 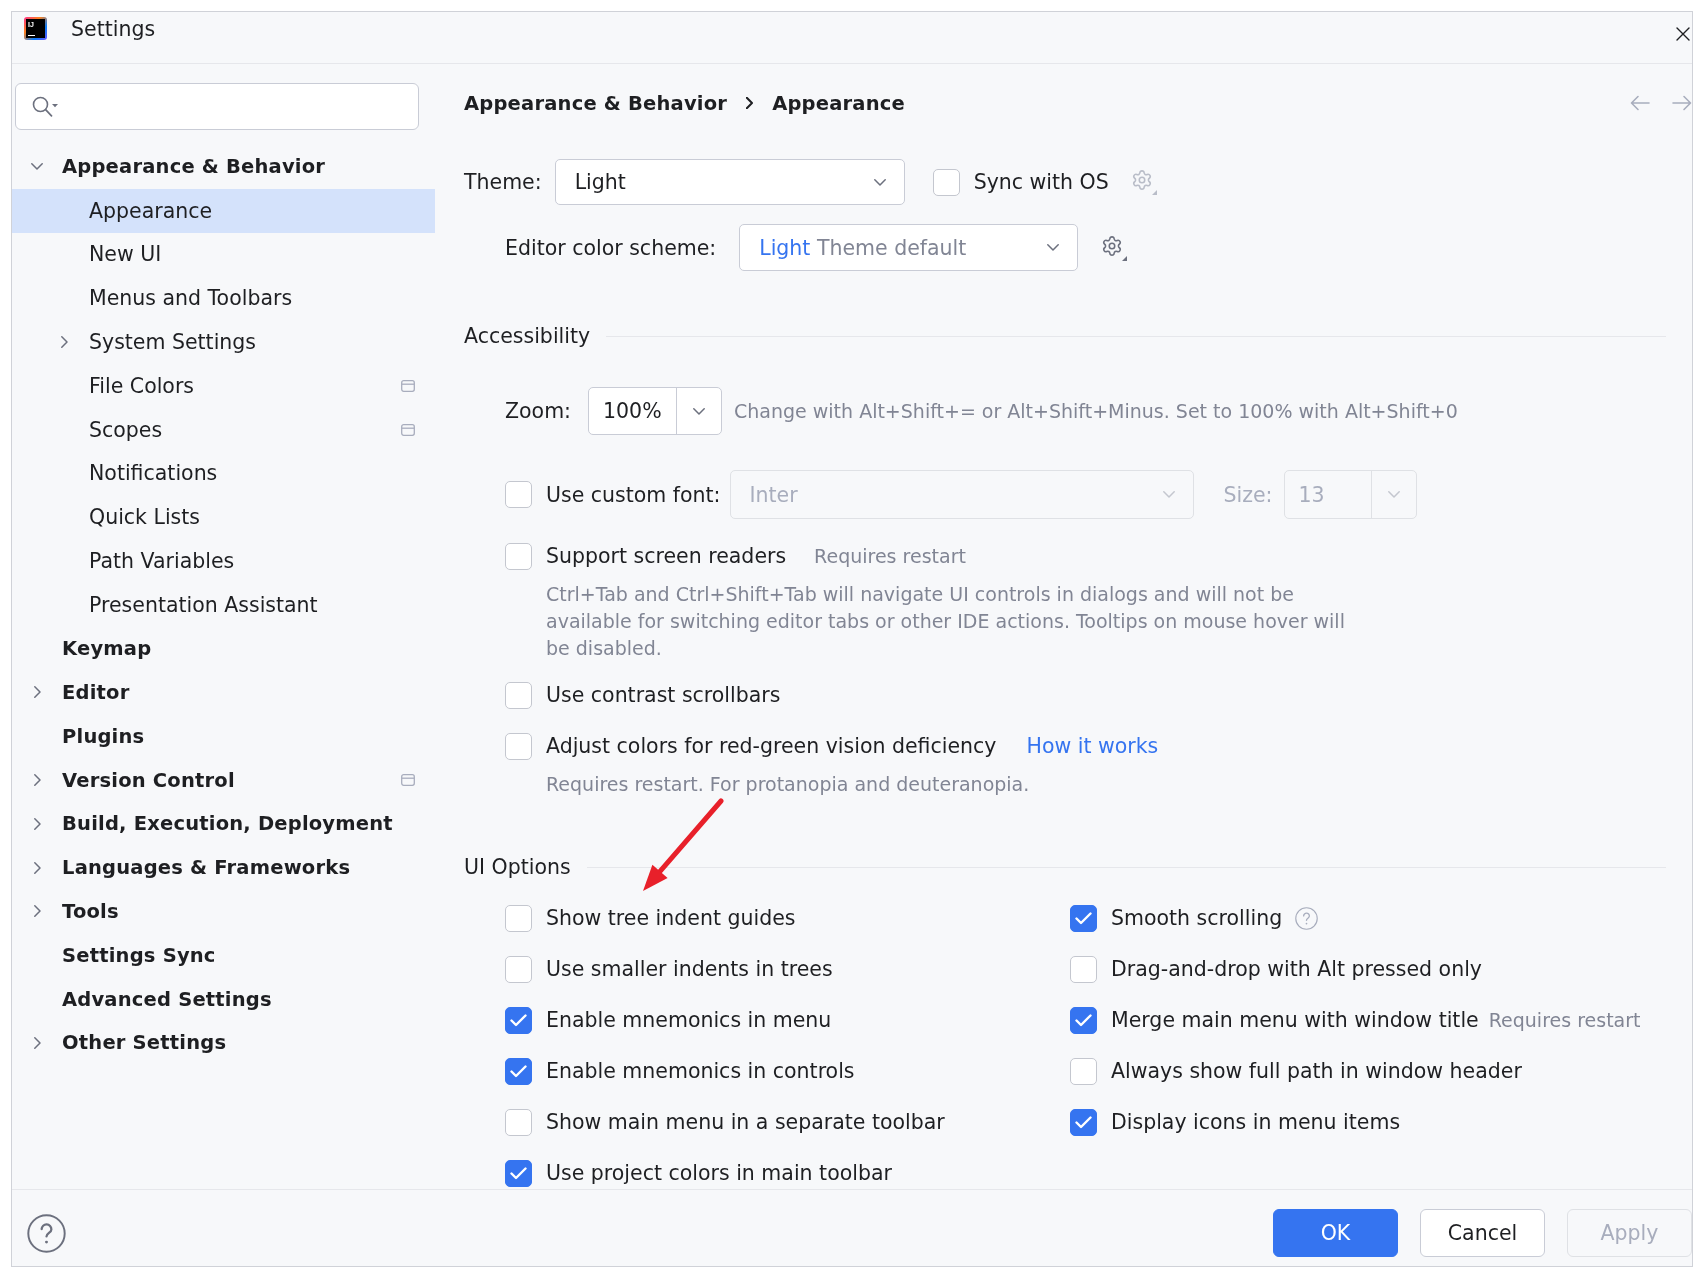 What do you see at coordinates (223, 561) in the screenshot?
I see `tree-item: Path Variables` at bounding box center [223, 561].